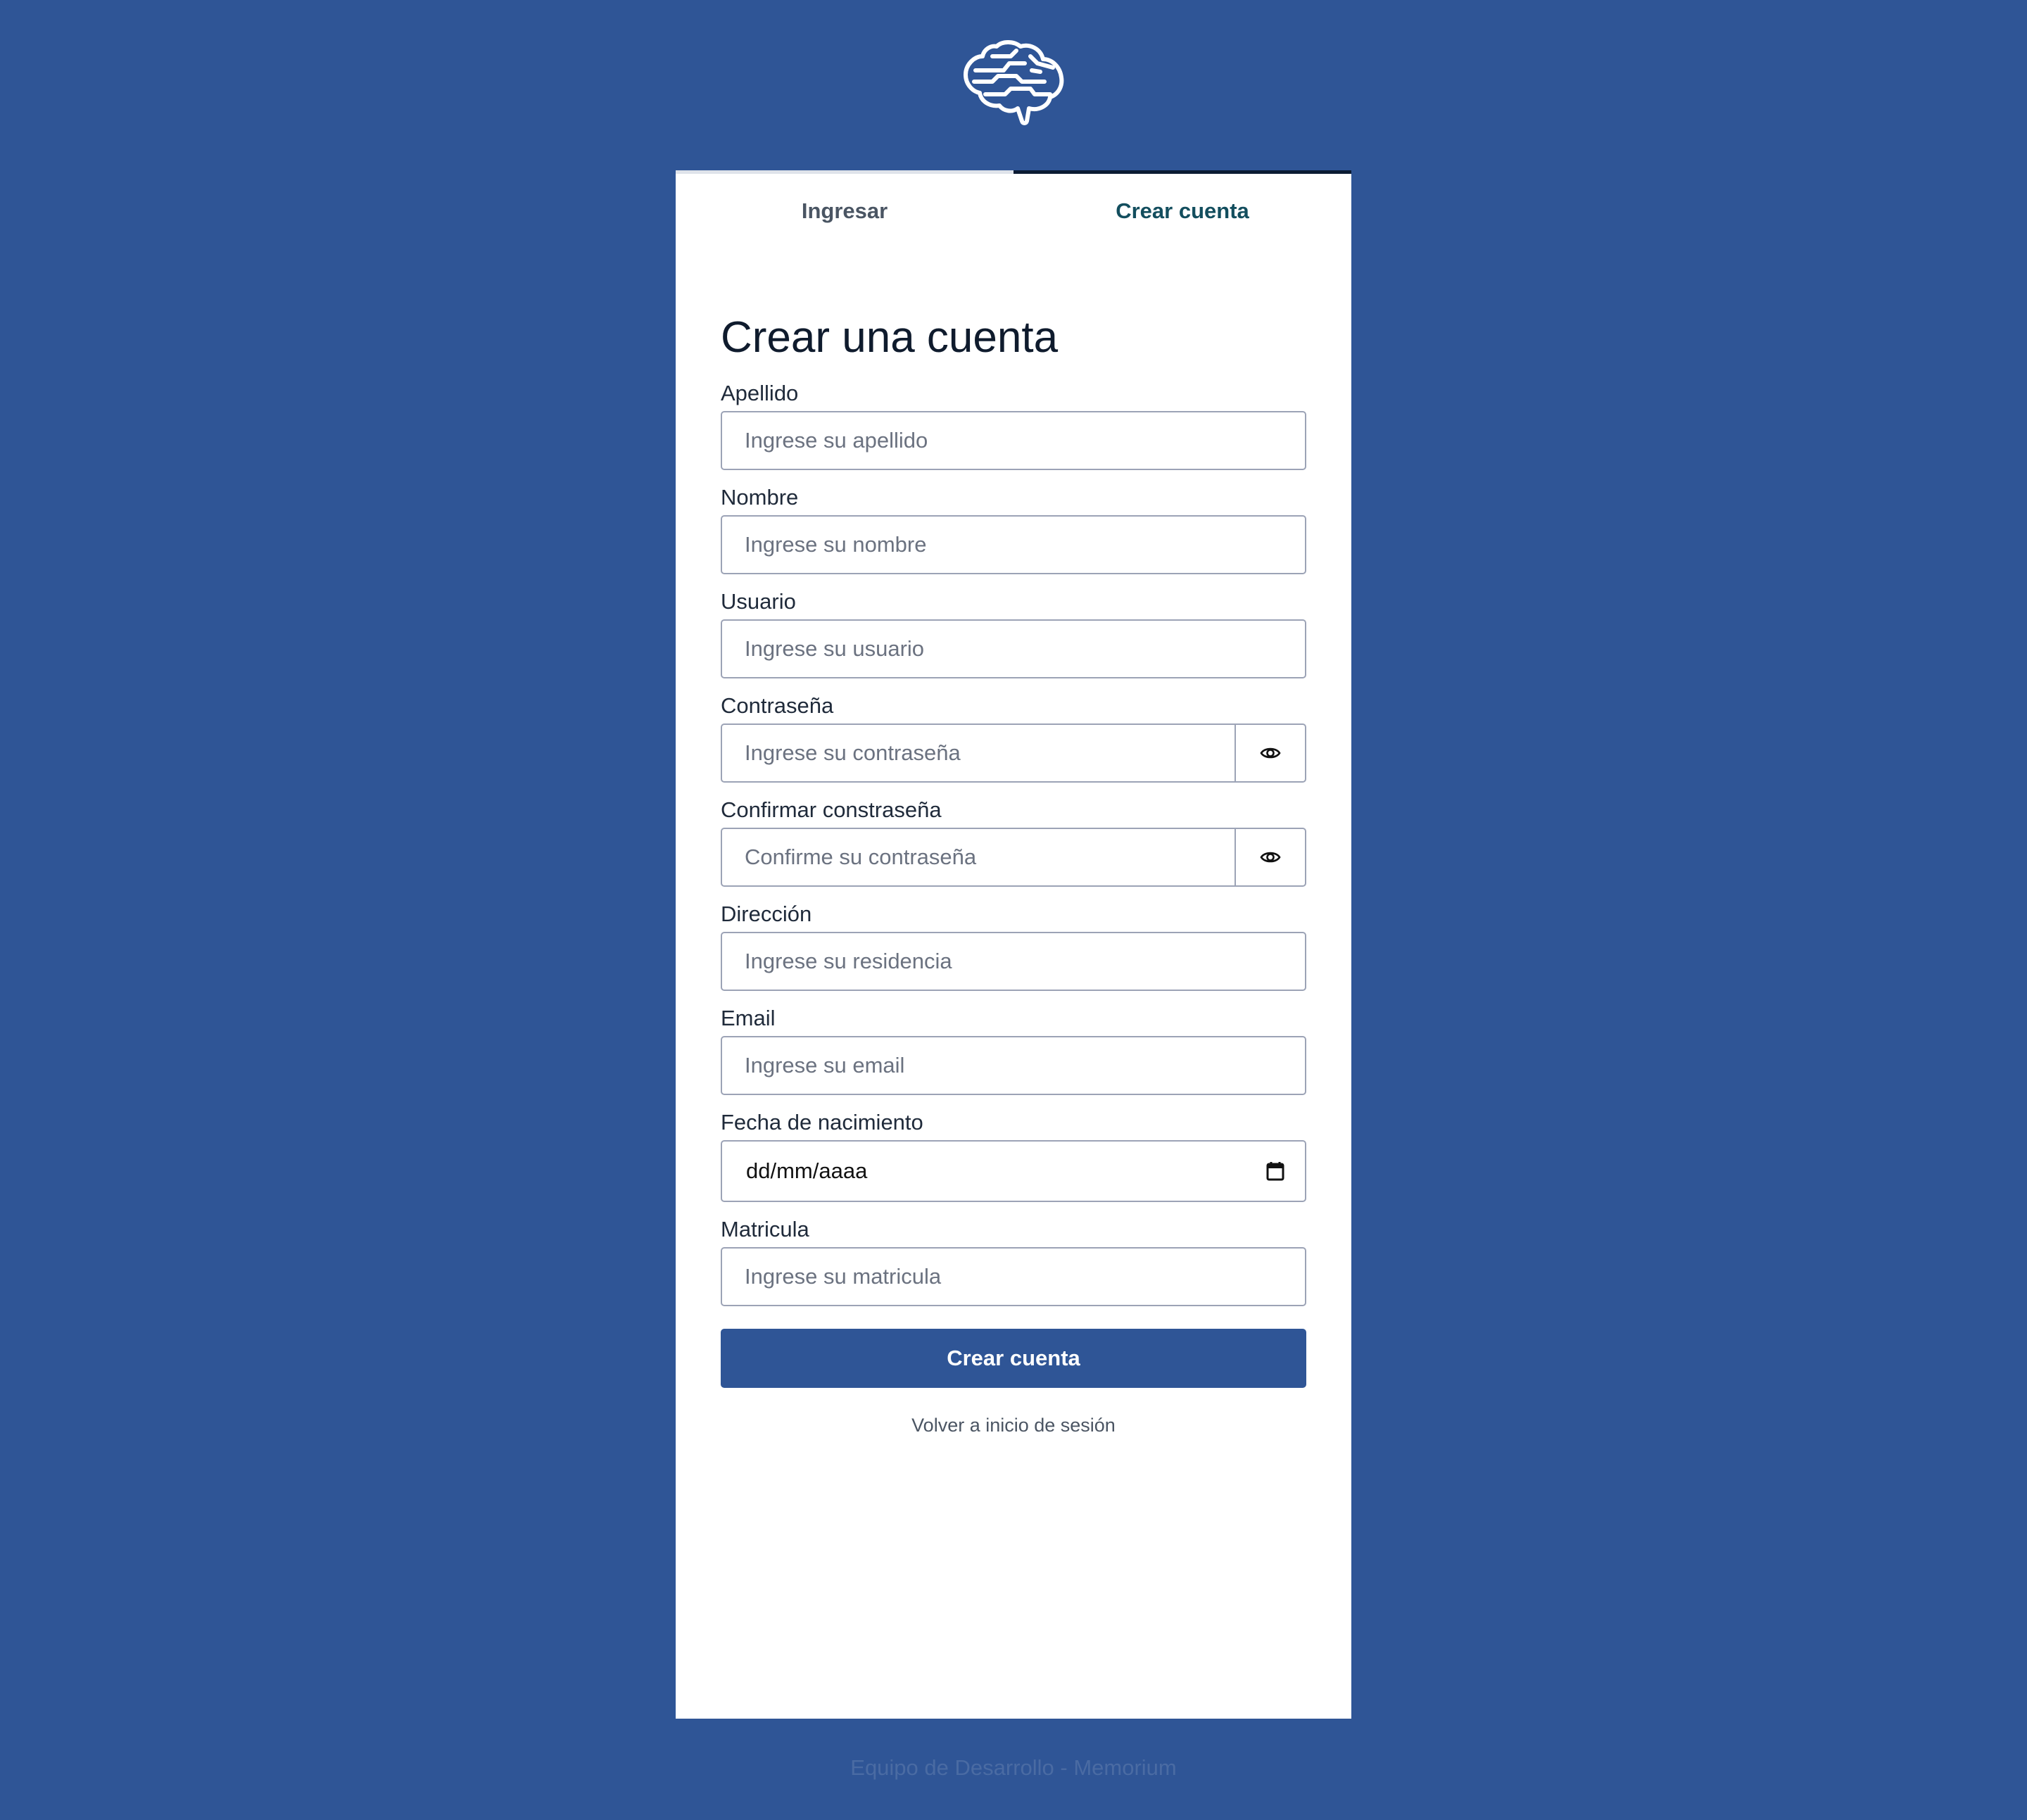 The width and height of the screenshot is (2027, 1820). I want to click on fecha-field: Fecha de nacimiento dd/mm/aaaa, so click(1013, 1153).